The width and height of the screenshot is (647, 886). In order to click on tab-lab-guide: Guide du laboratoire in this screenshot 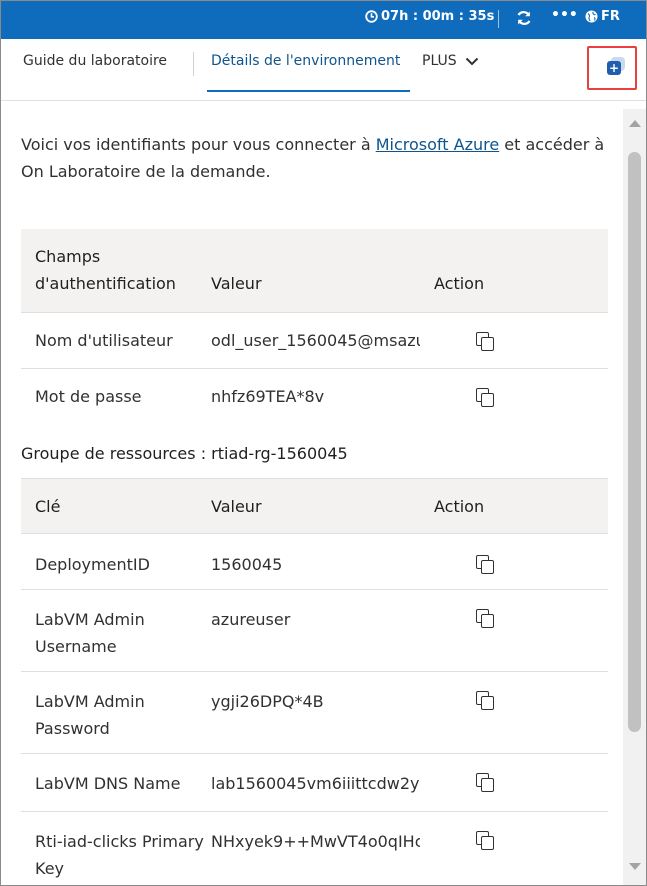, I will do `click(95, 61)`.